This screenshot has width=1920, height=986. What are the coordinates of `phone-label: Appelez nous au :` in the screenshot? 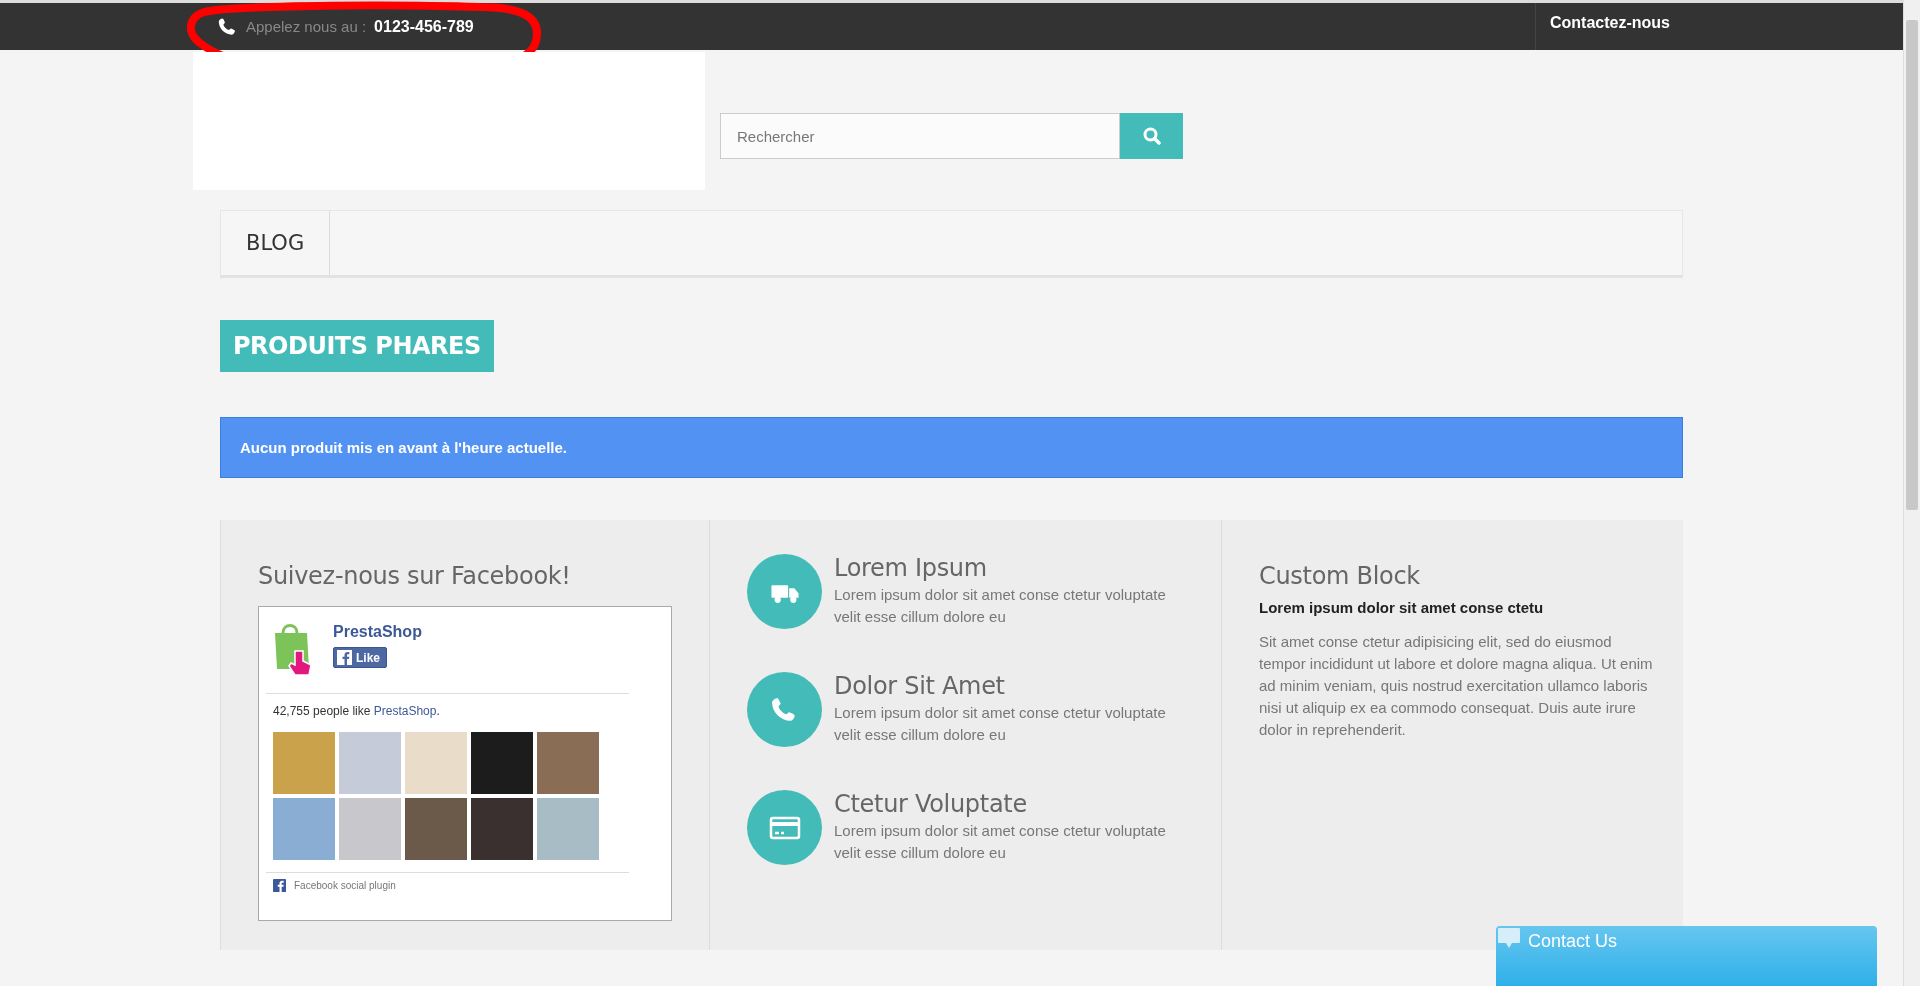 It's located at (306, 26).